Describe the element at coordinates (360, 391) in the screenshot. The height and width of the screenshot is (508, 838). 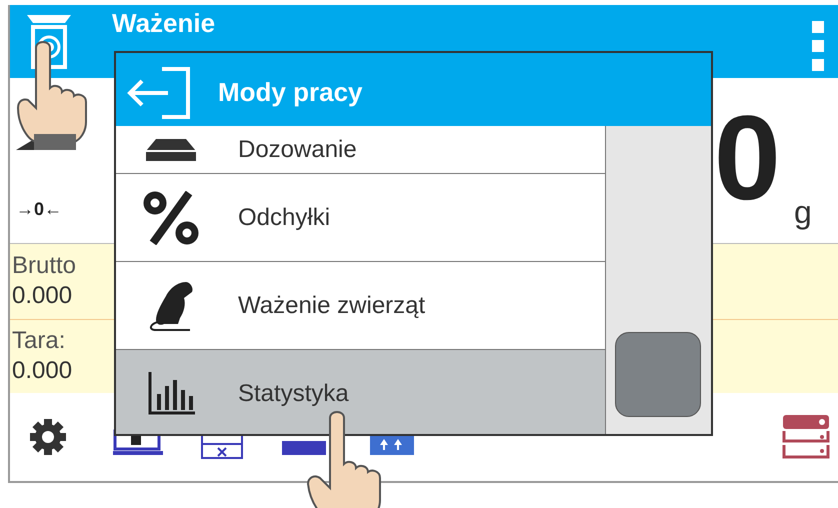
I see `menu-item: Statystyka` at that location.